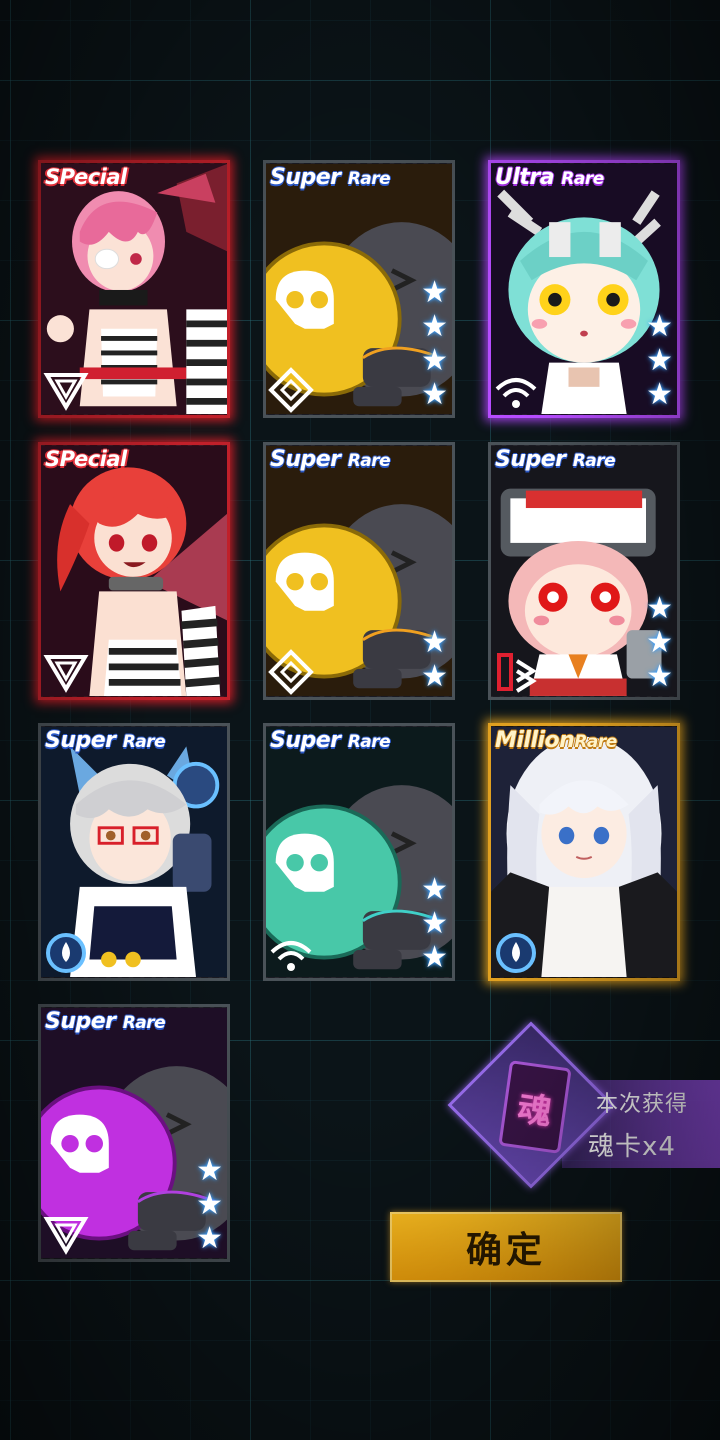 The height and width of the screenshot is (1440, 720). Describe the element at coordinates (534, 1110) in the screenshot. I see `soul-card-char: 魂` at that location.